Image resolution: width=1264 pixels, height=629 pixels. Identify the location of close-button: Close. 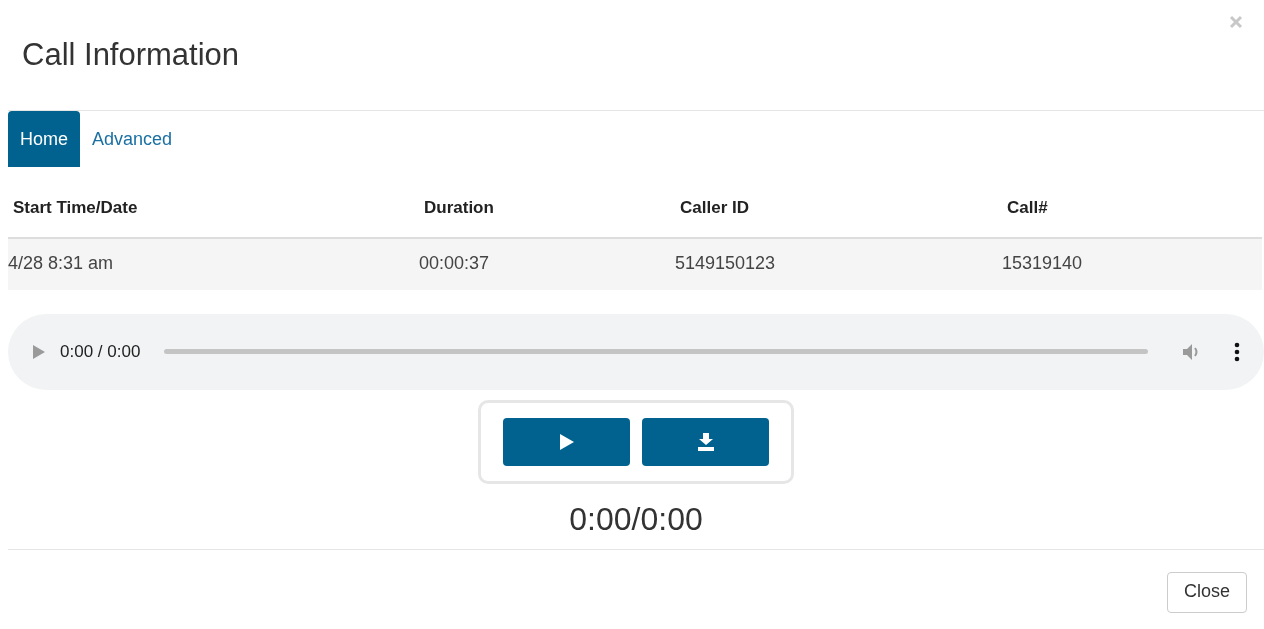
(1206, 592).